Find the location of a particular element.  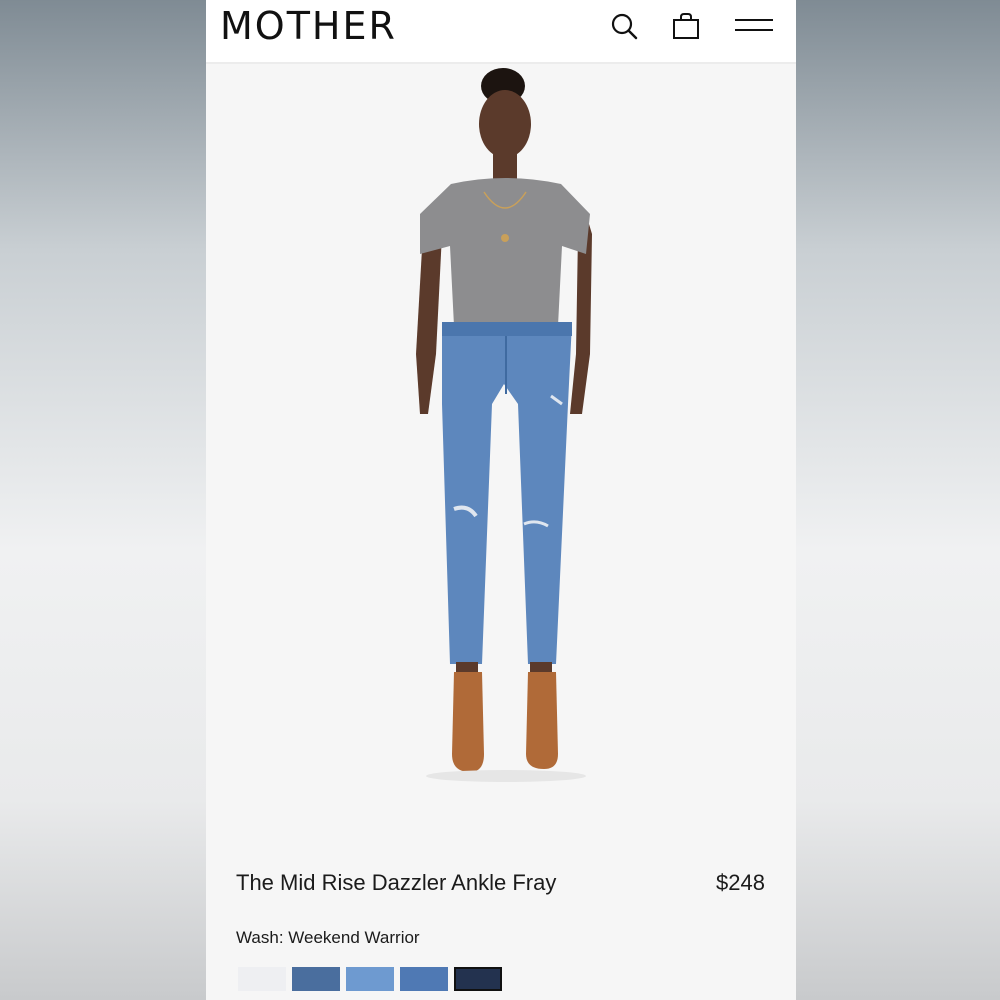

swatch-white-wash is located at coordinates (262, 979).